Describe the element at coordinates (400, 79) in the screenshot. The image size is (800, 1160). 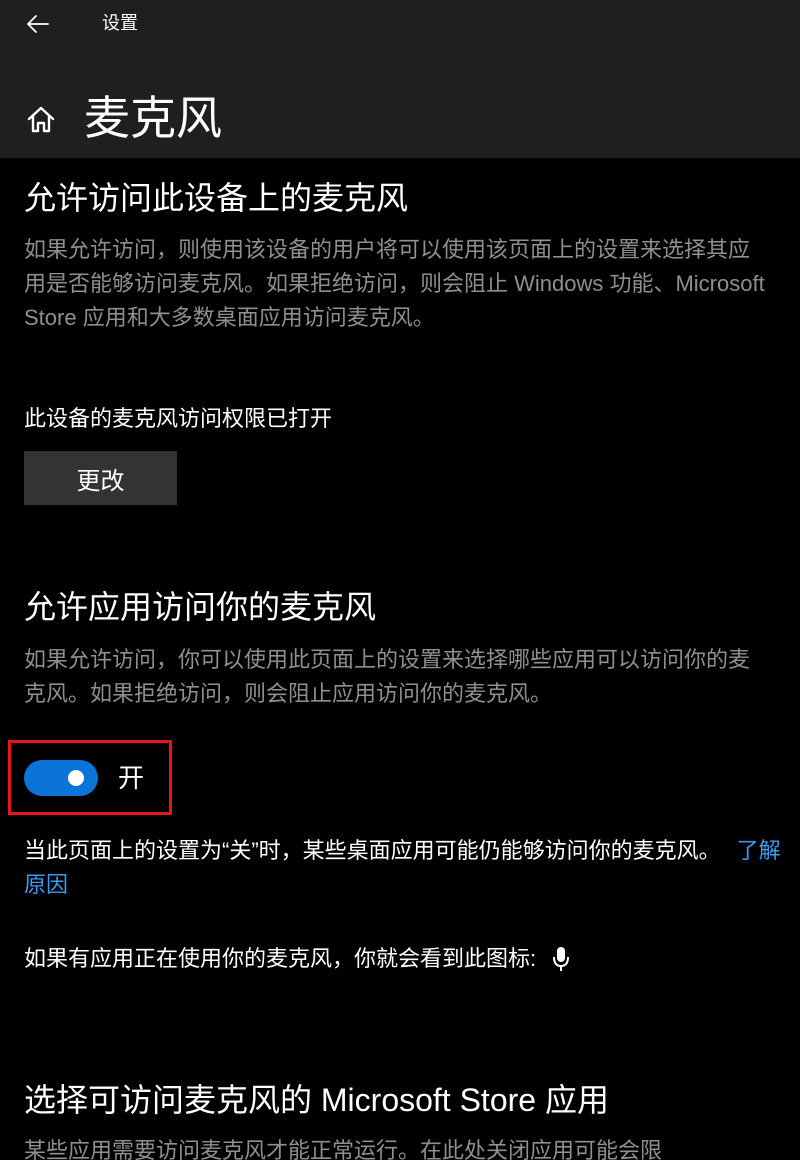
I see `header: 设置 麦克风` at that location.